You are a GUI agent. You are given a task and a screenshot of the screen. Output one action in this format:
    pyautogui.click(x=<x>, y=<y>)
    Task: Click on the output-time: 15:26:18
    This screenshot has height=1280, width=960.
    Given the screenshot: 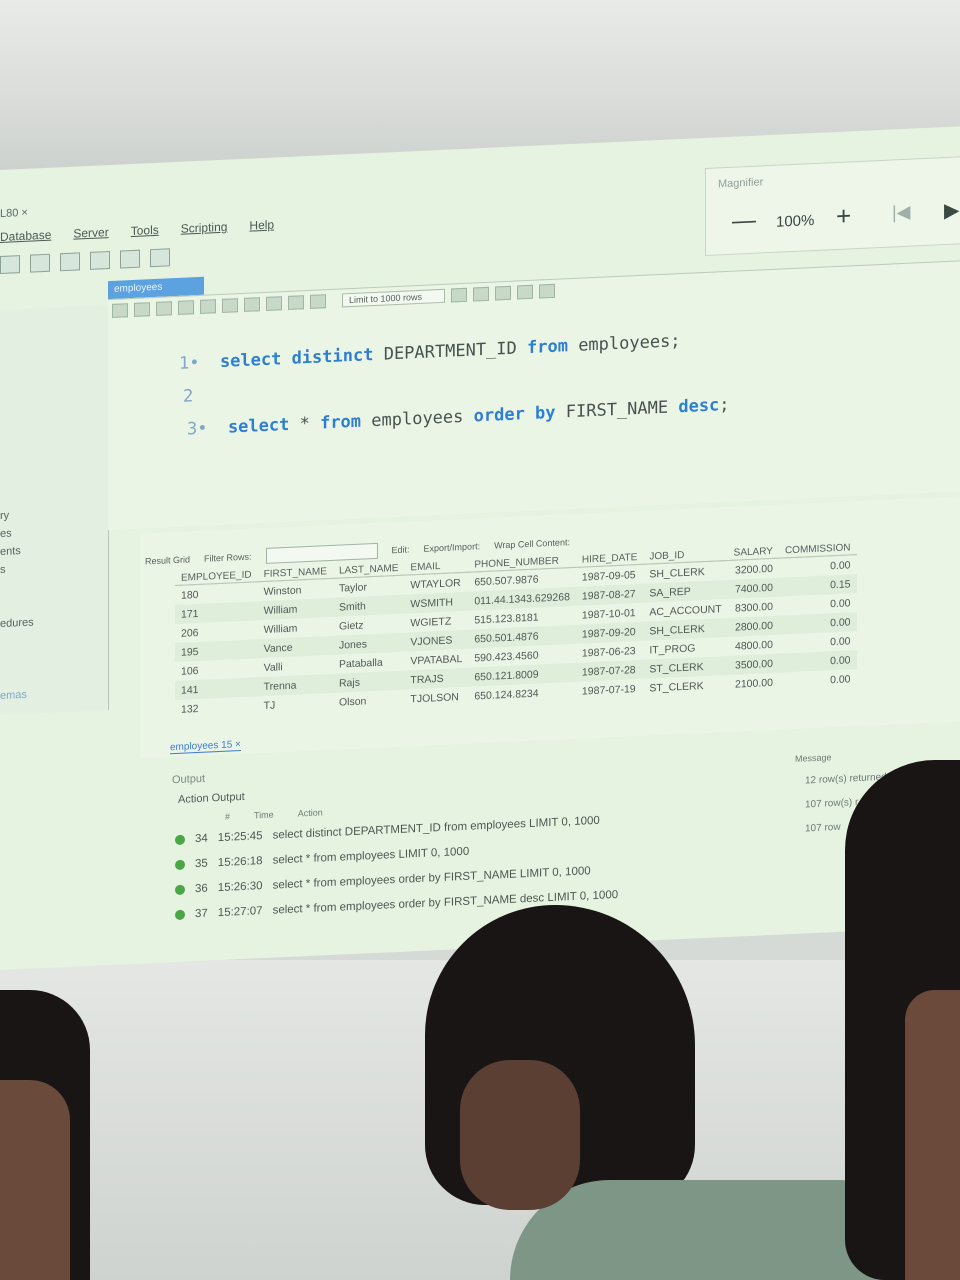 What is the action you would take?
    pyautogui.click(x=240, y=862)
    